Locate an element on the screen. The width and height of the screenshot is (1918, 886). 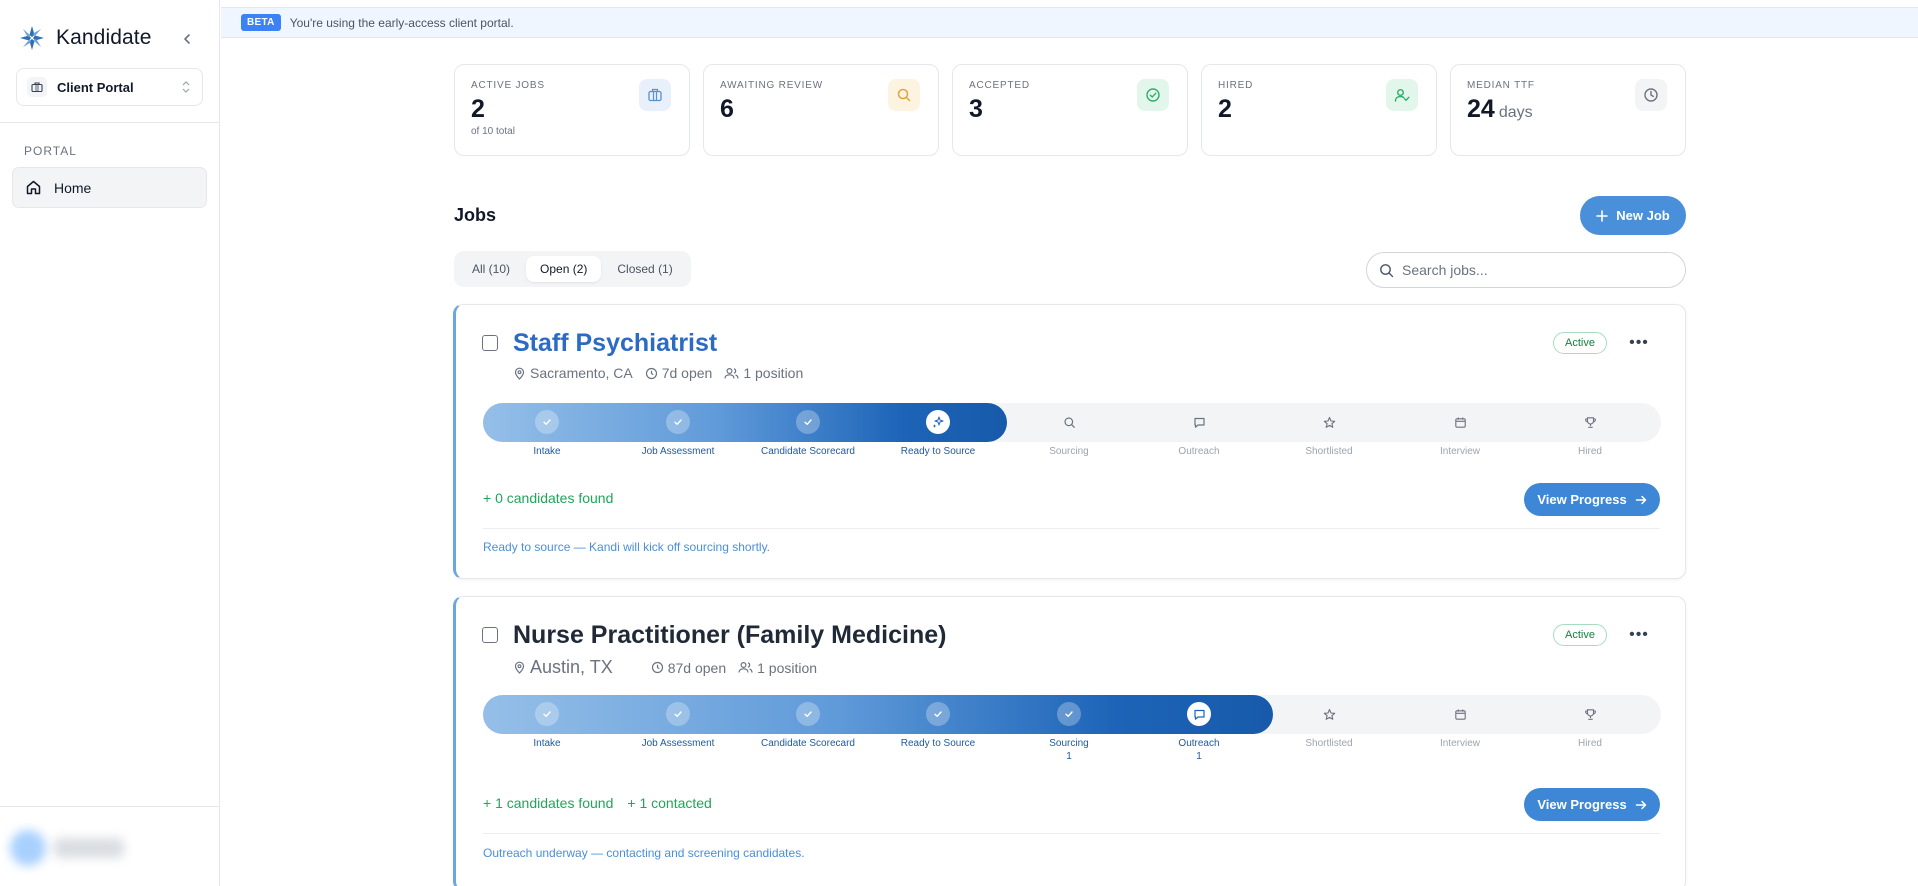
stage-count: 1 is located at coordinates (1199, 756).